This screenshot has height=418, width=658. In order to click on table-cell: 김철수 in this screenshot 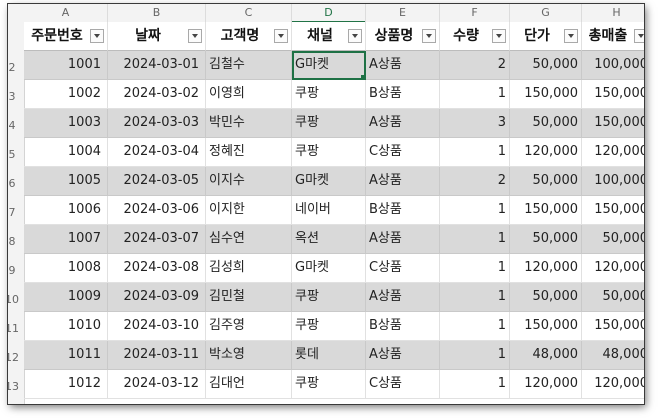, I will do `click(249, 65)`.